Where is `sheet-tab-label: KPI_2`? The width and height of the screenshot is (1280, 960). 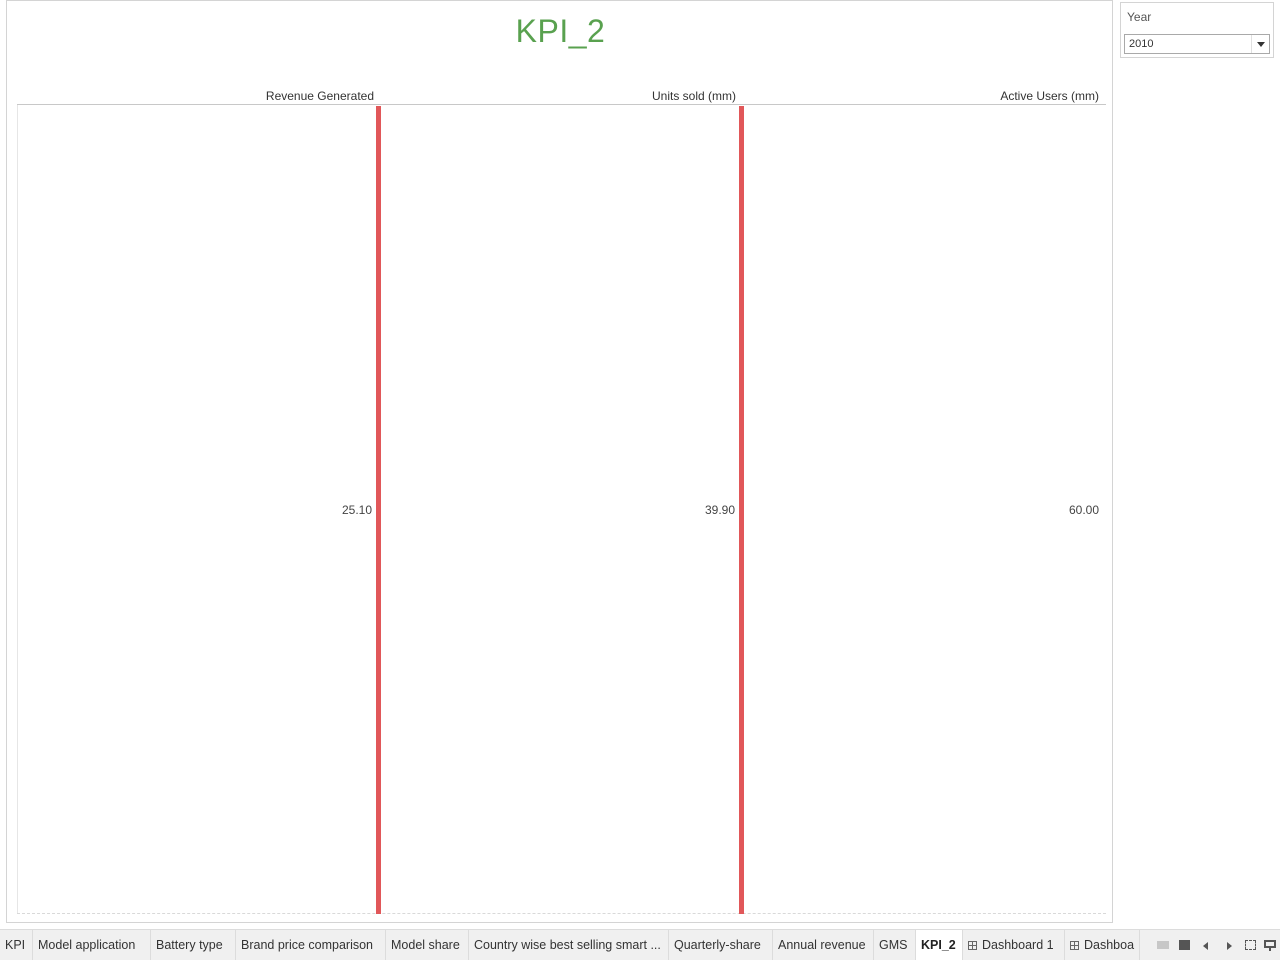
sheet-tab-label: KPI_2 is located at coordinates (938, 945).